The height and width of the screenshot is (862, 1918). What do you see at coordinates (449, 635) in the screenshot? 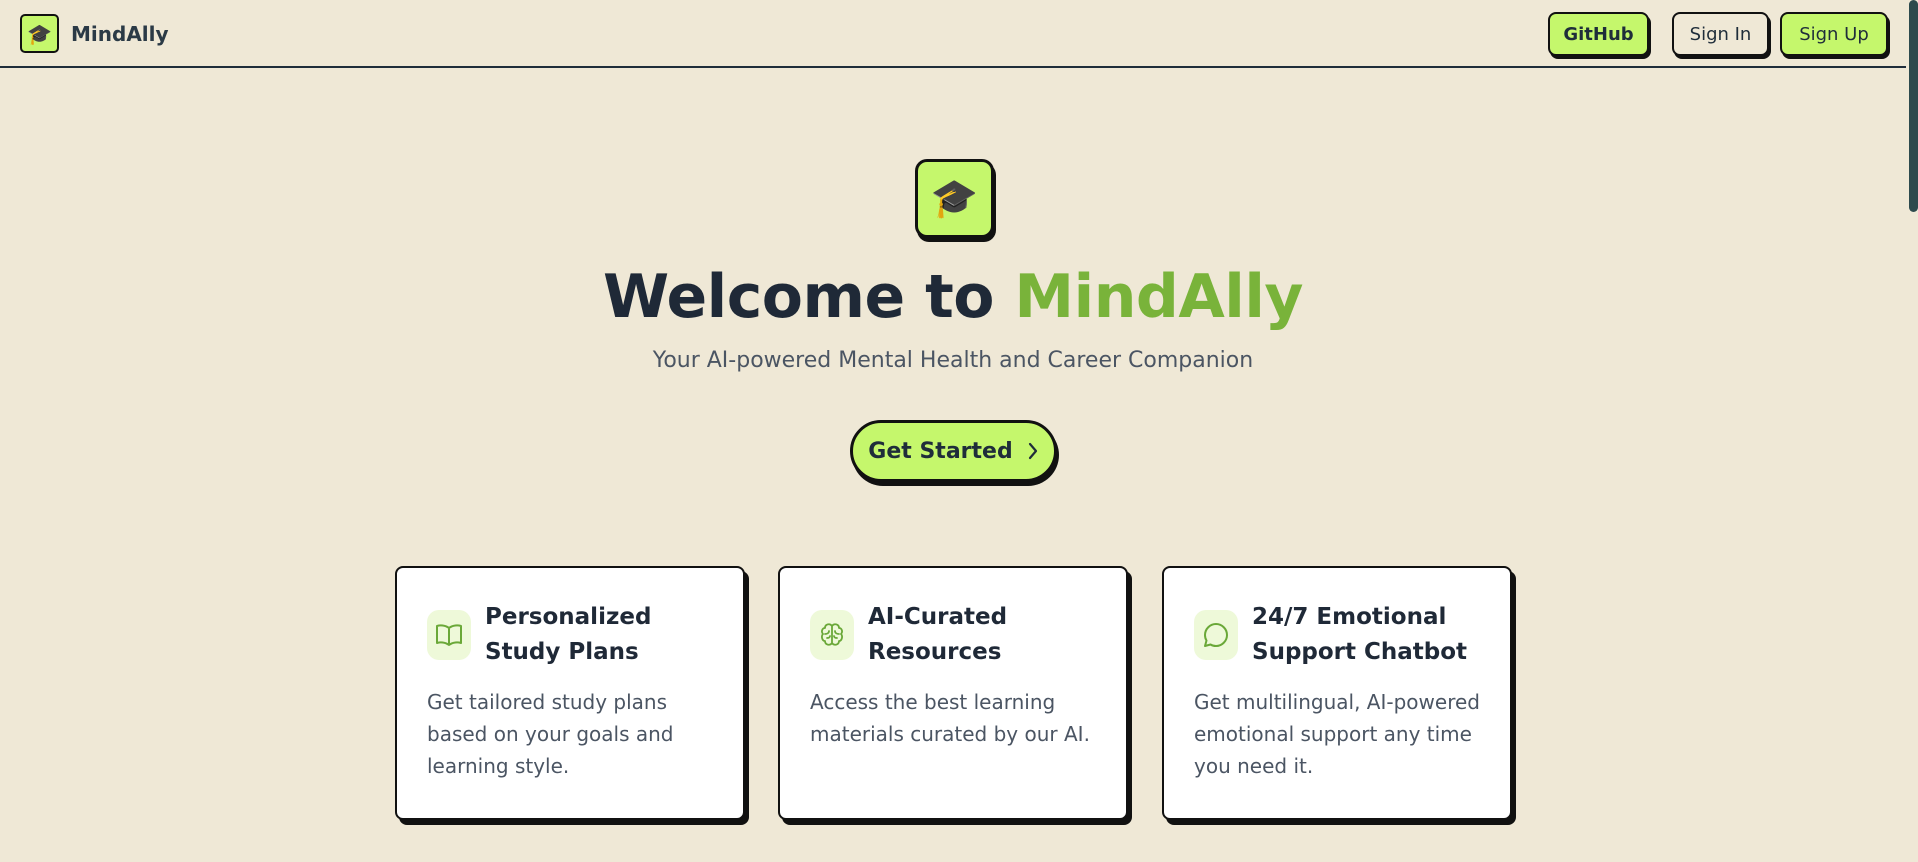
I see `book-icon` at bounding box center [449, 635].